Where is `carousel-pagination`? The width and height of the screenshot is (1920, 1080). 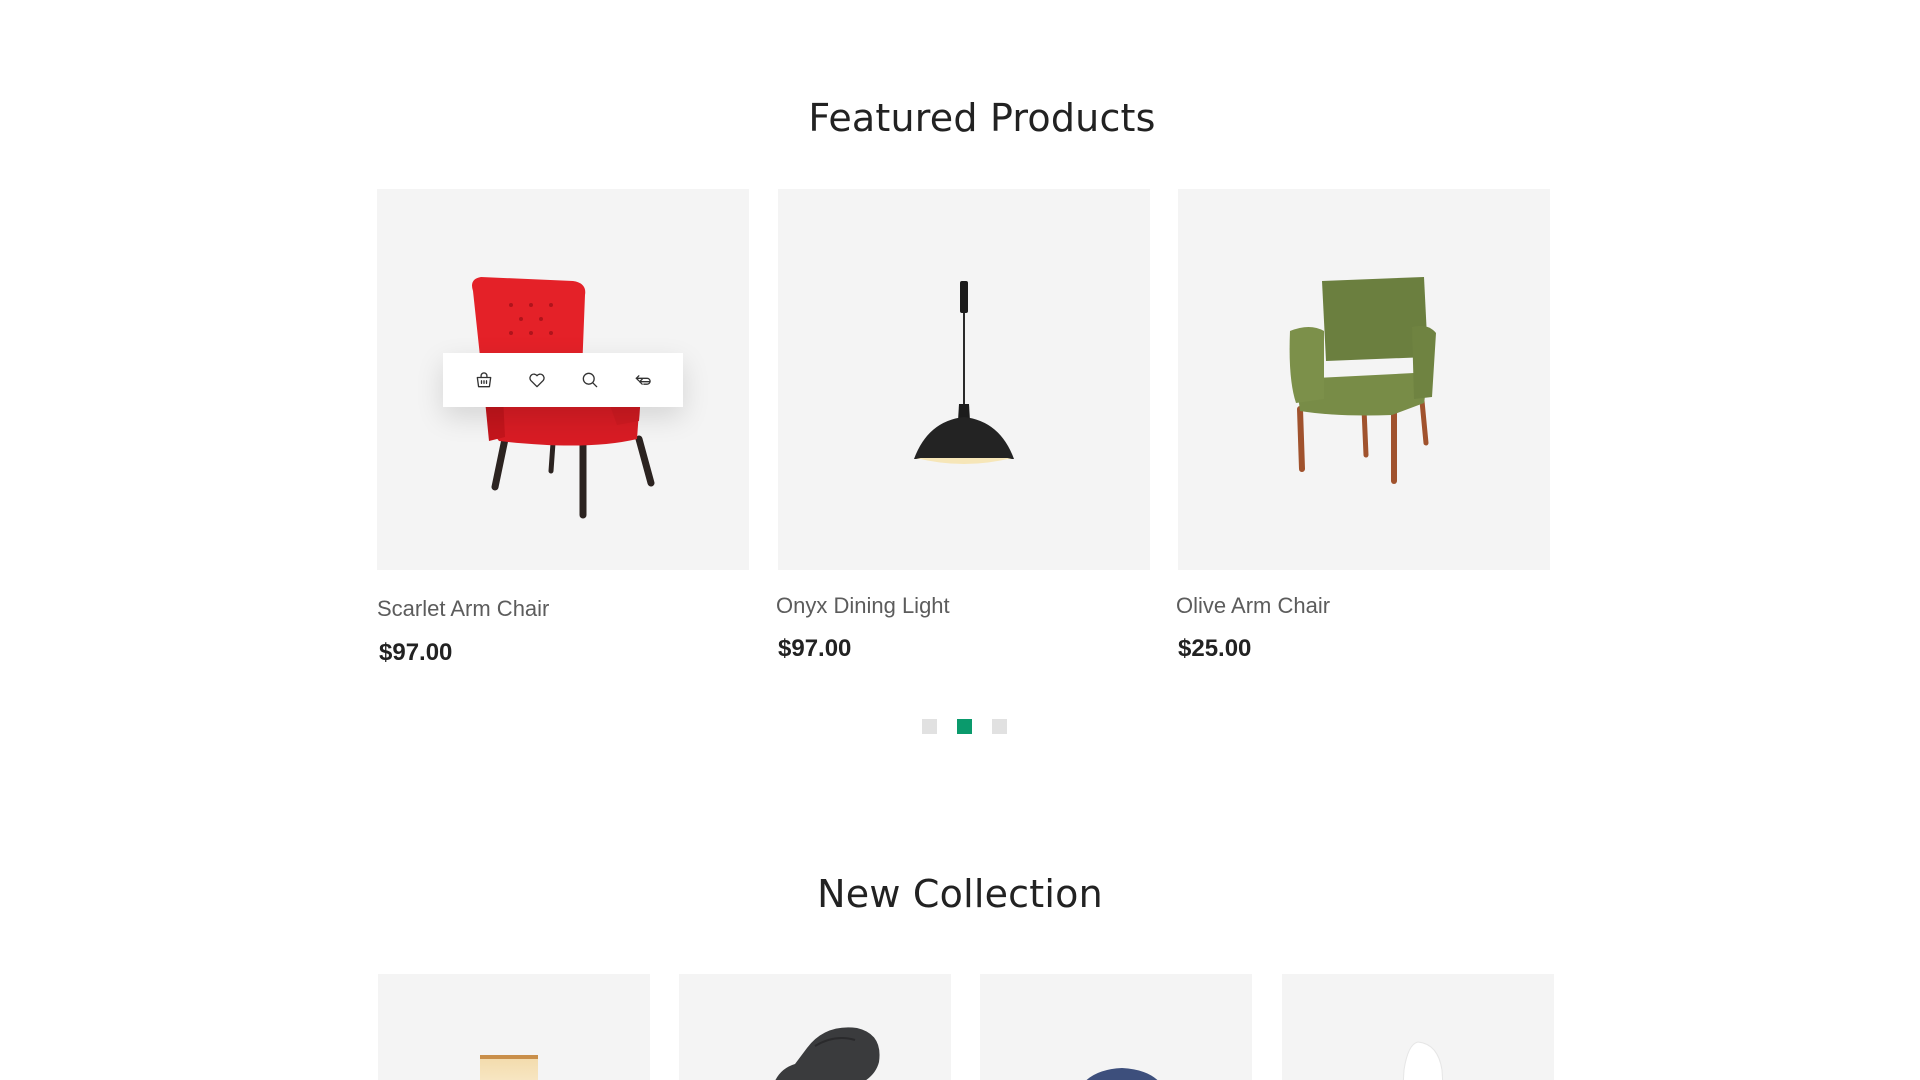
carousel-pagination is located at coordinates (964, 726).